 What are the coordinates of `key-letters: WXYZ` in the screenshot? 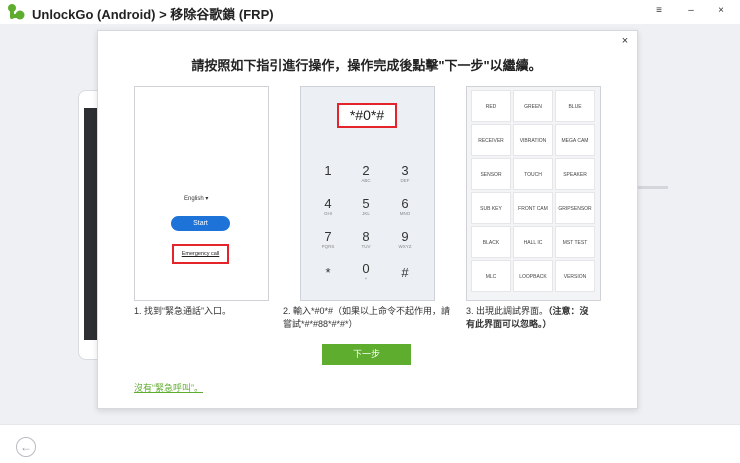 It's located at (405, 246).